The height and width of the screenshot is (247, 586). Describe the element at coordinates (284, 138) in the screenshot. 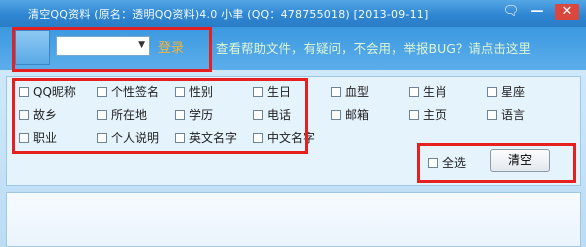

I see `option-chinese-name: 中文名字` at that location.